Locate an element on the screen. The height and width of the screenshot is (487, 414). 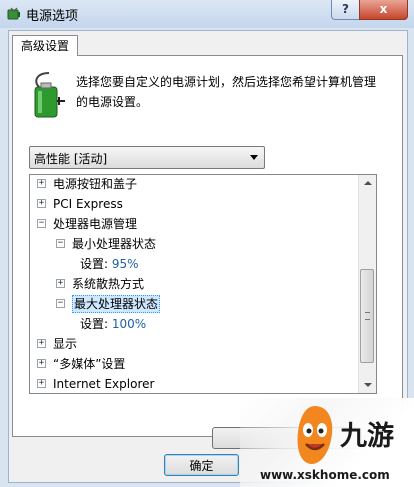
tree-item: + Internet Explorer is located at coordinates (194, 383).